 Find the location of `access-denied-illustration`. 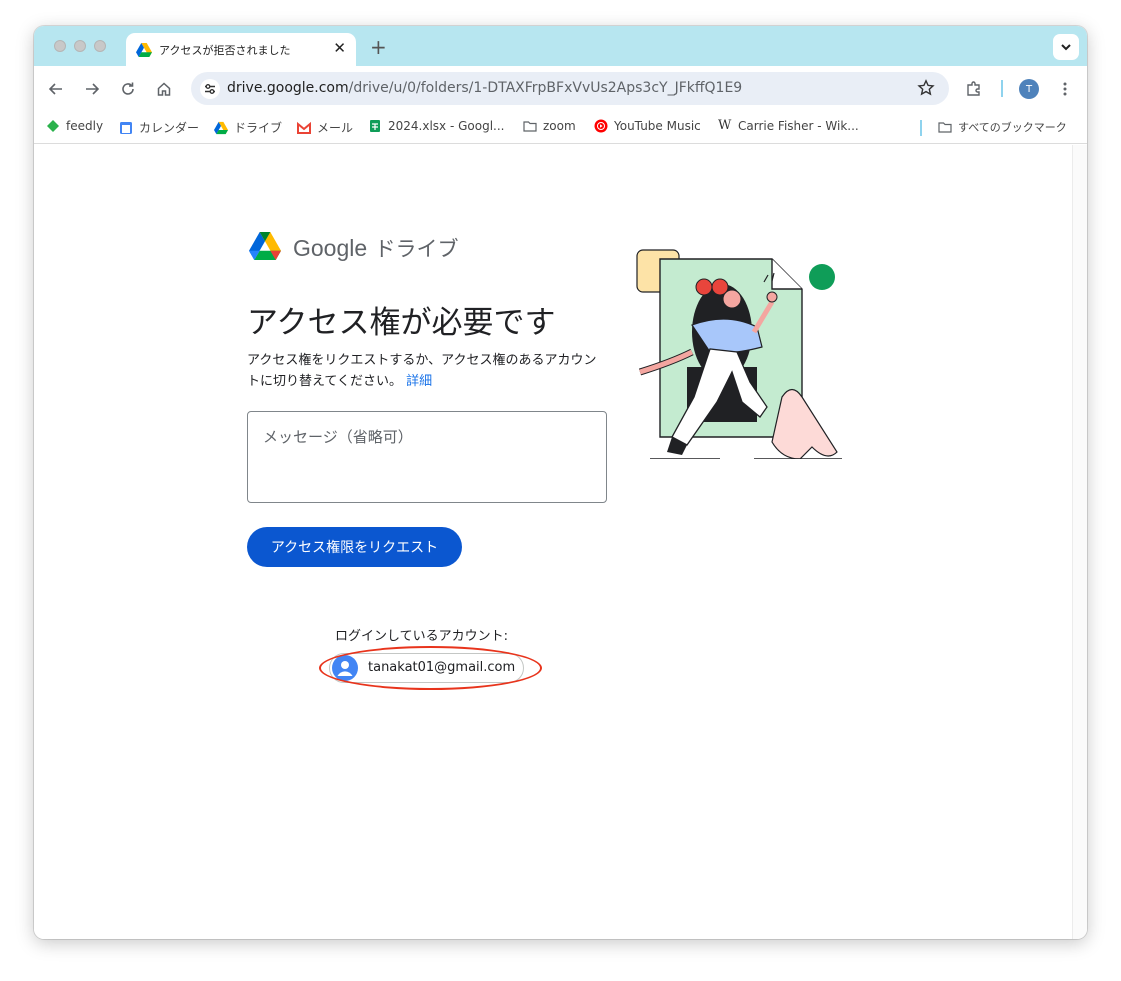

access-denied-illustration is located at coordinates (739, 354).